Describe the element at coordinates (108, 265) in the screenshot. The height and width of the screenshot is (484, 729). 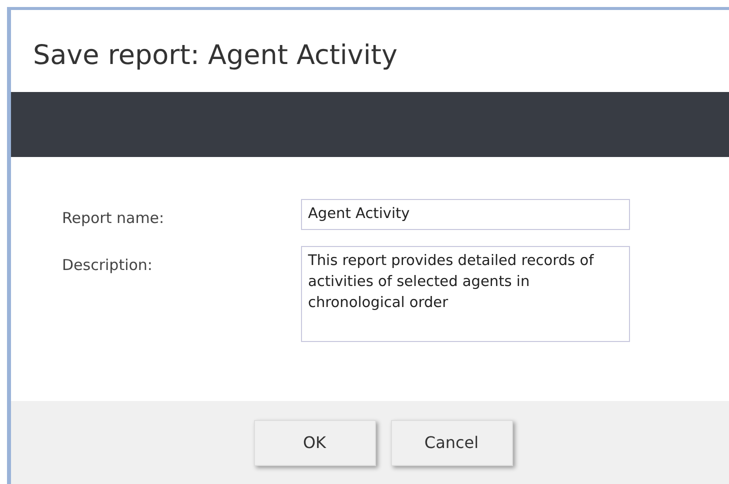
I see `field-label: Description:` at that location.